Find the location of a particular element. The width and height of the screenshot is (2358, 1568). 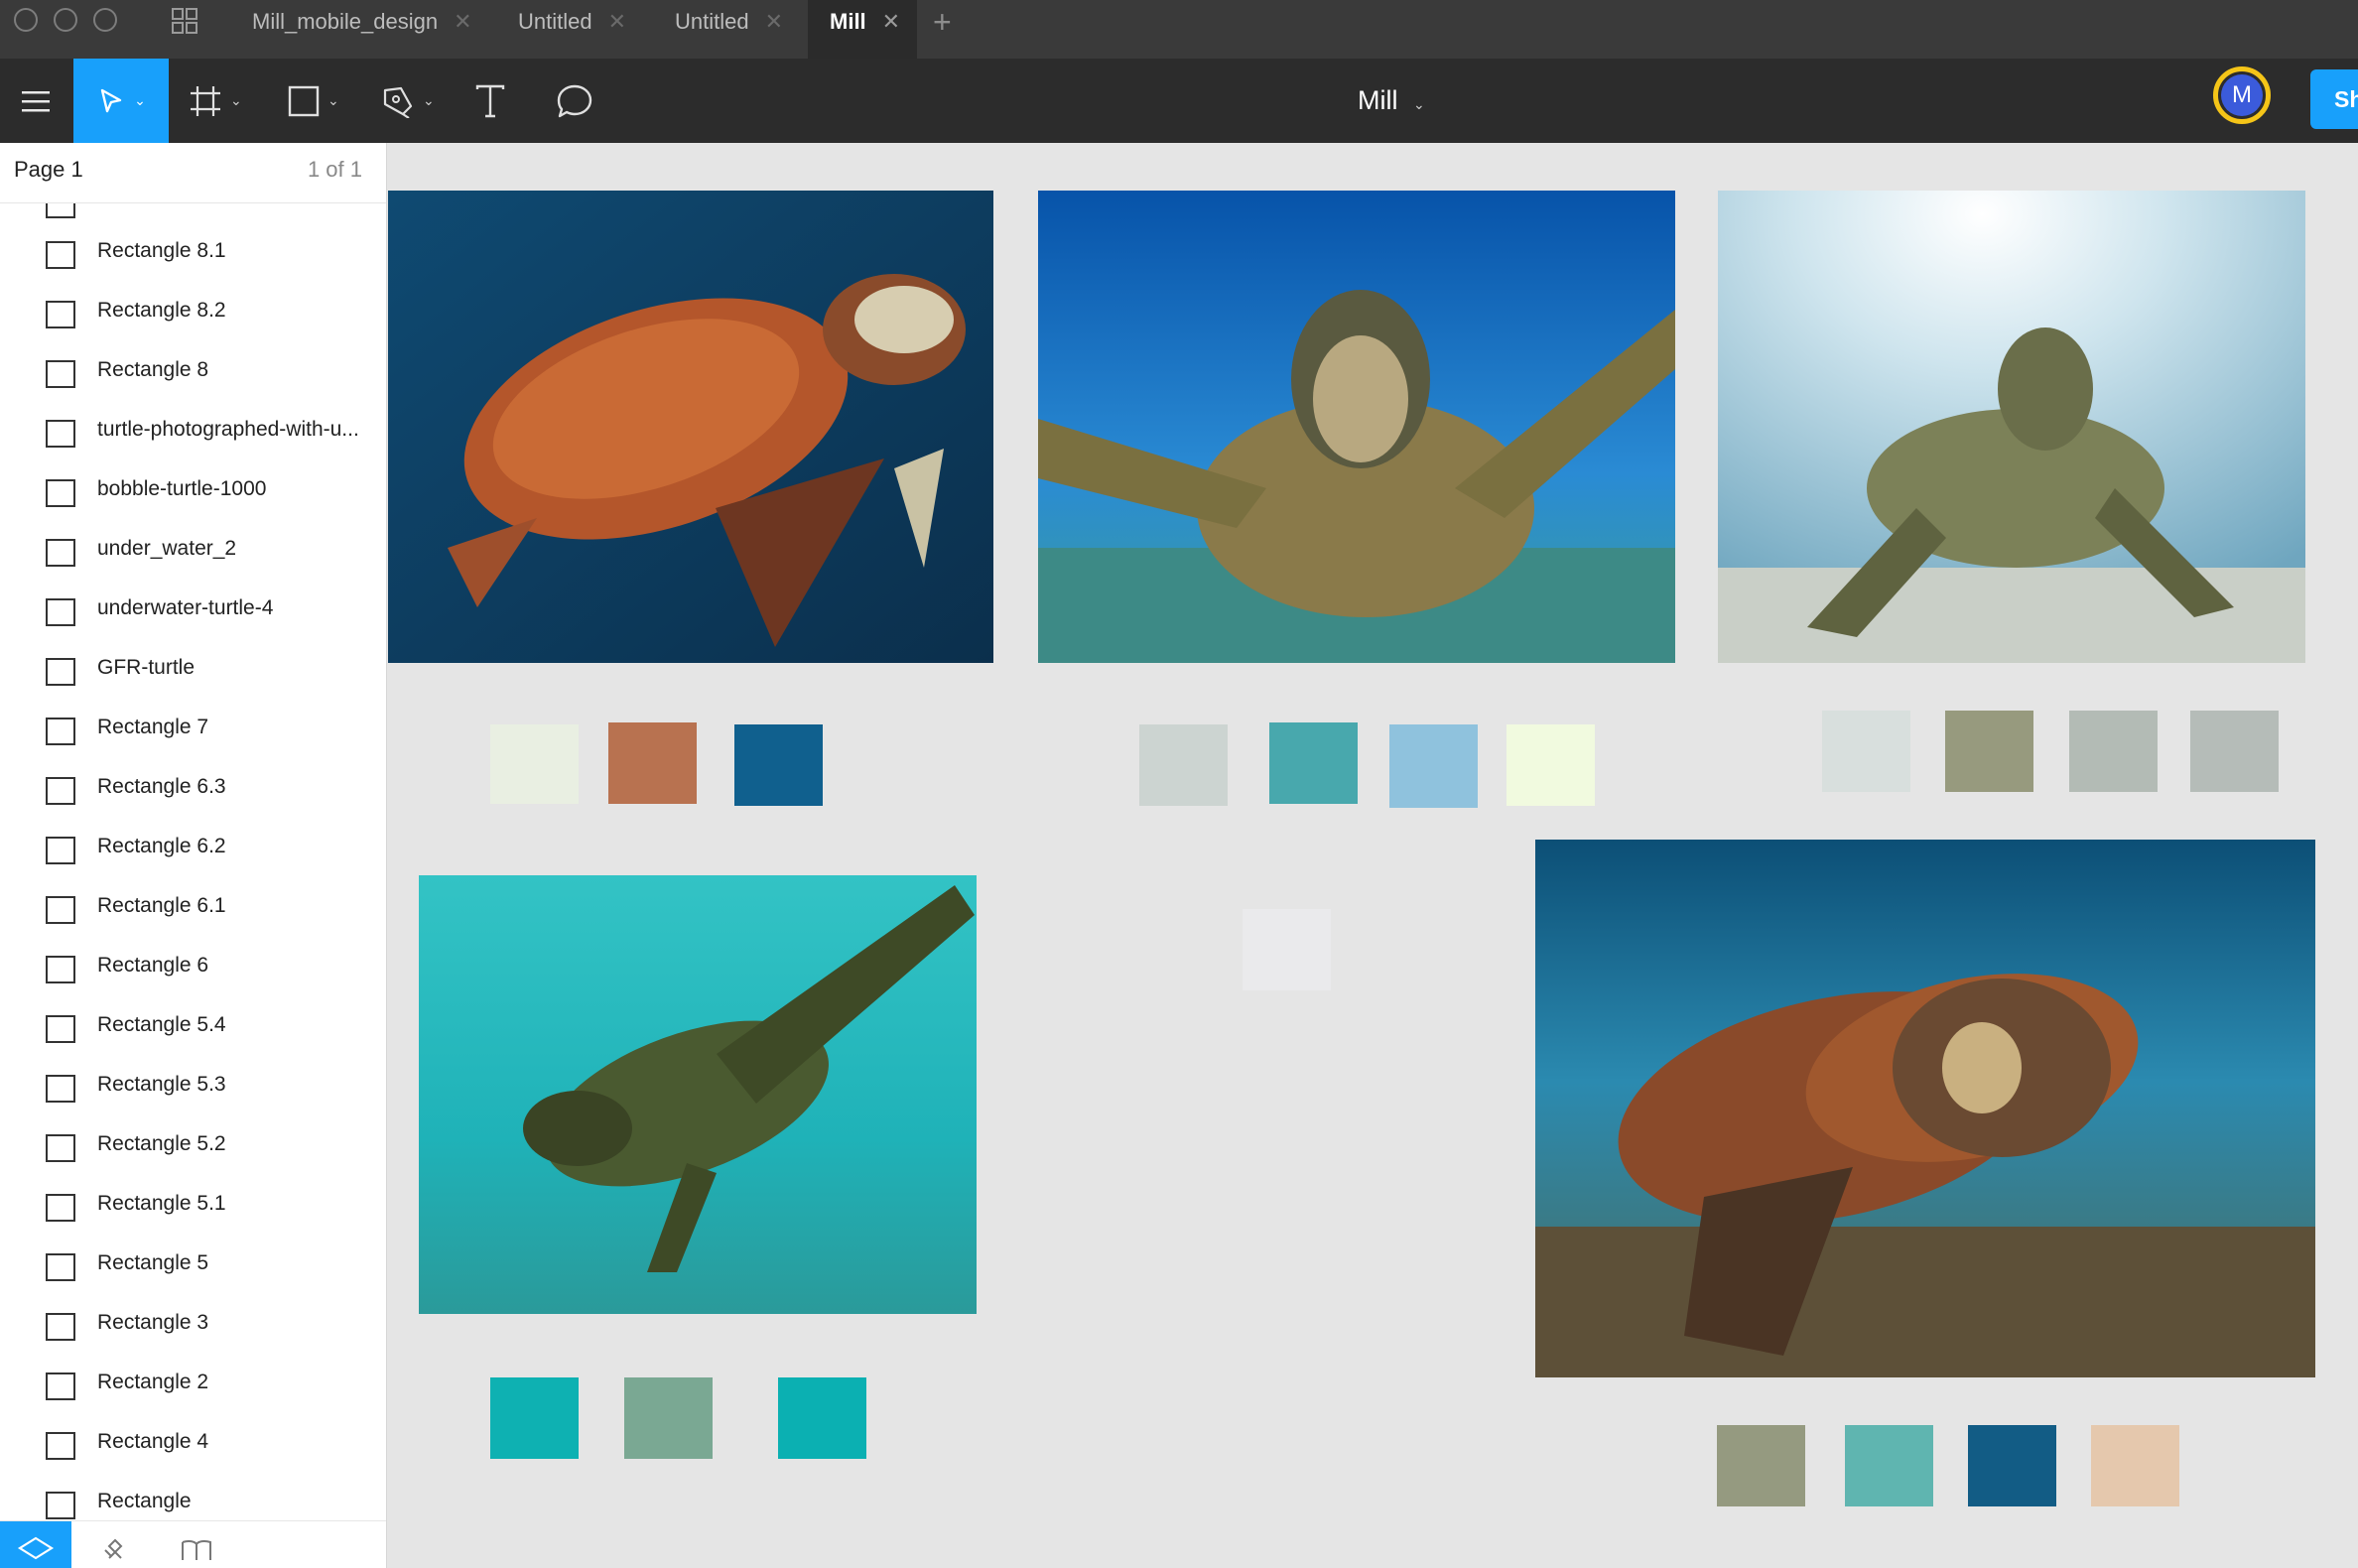

close-window-button is located at coordinates (26, 20).